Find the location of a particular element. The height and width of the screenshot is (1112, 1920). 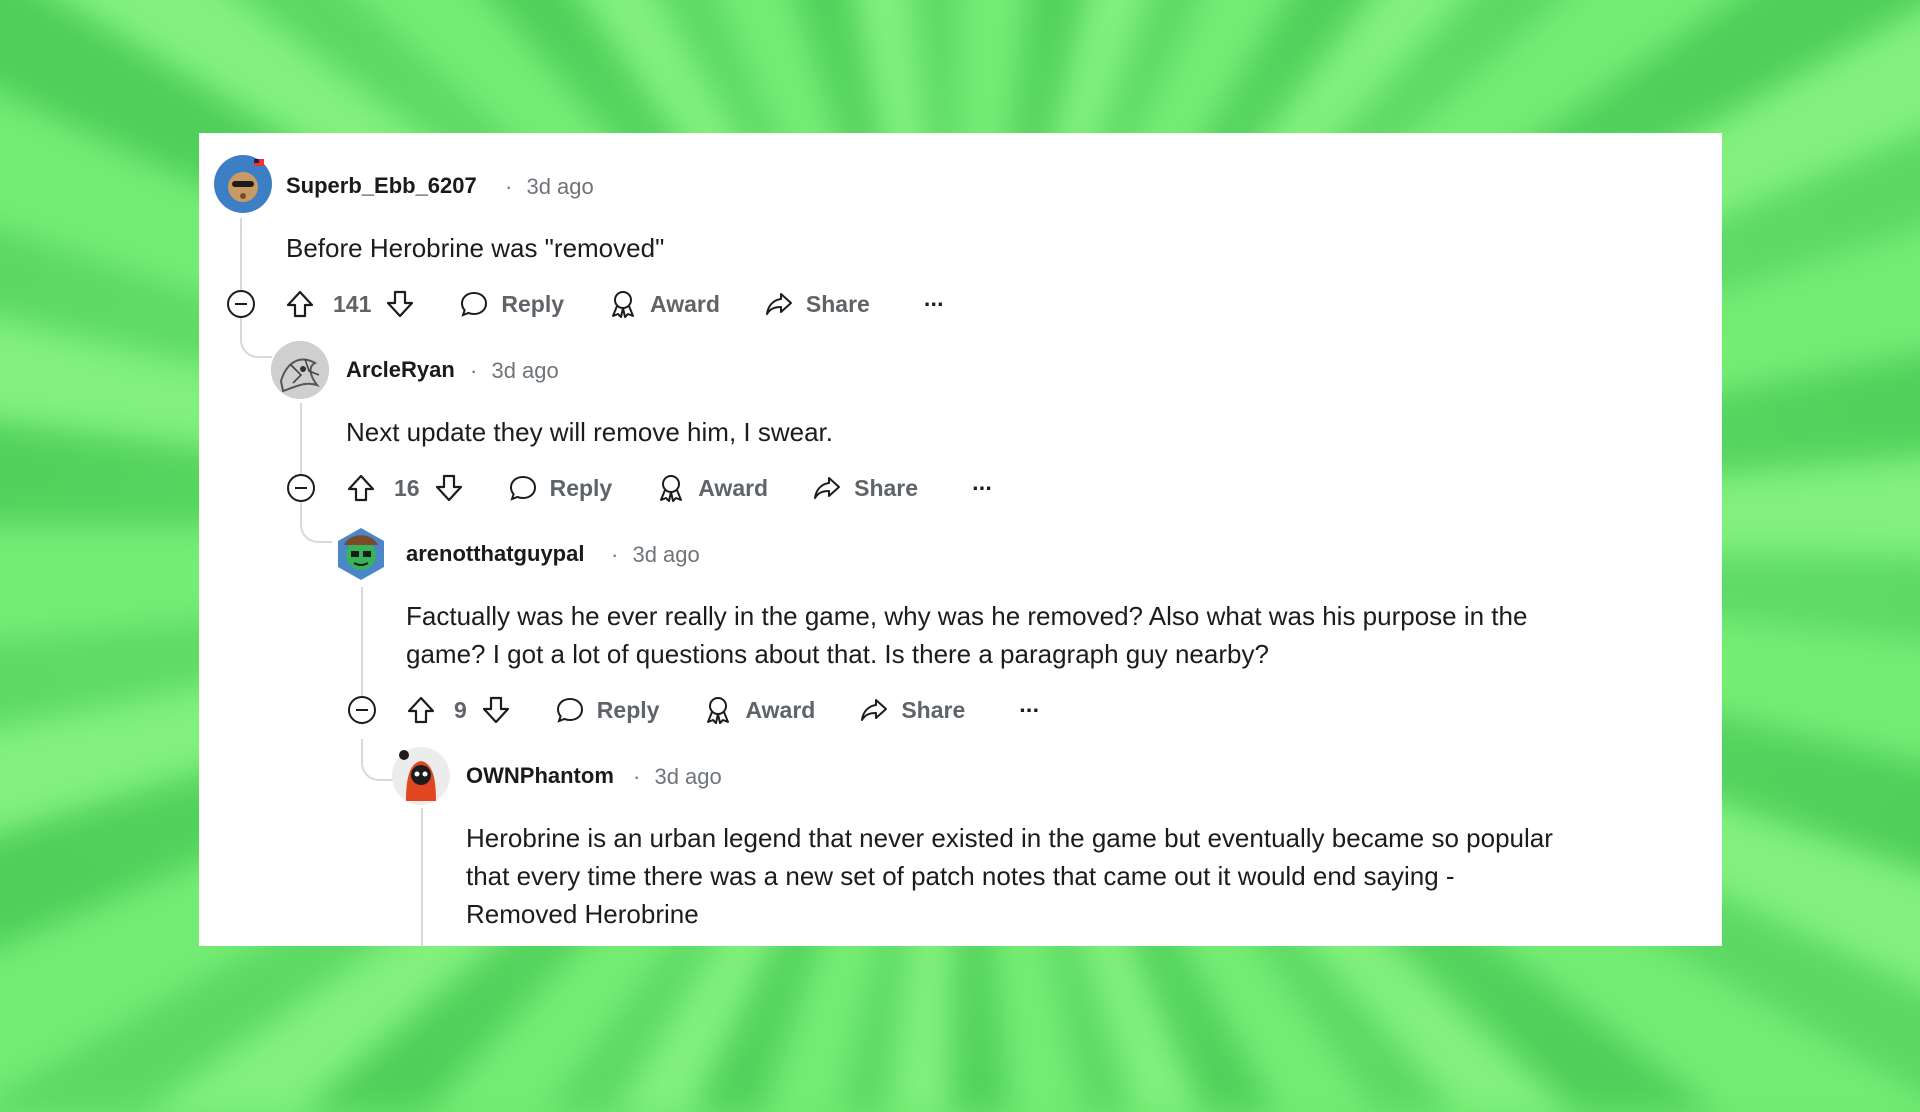

score: 9 is located at coordinates (460, 709).